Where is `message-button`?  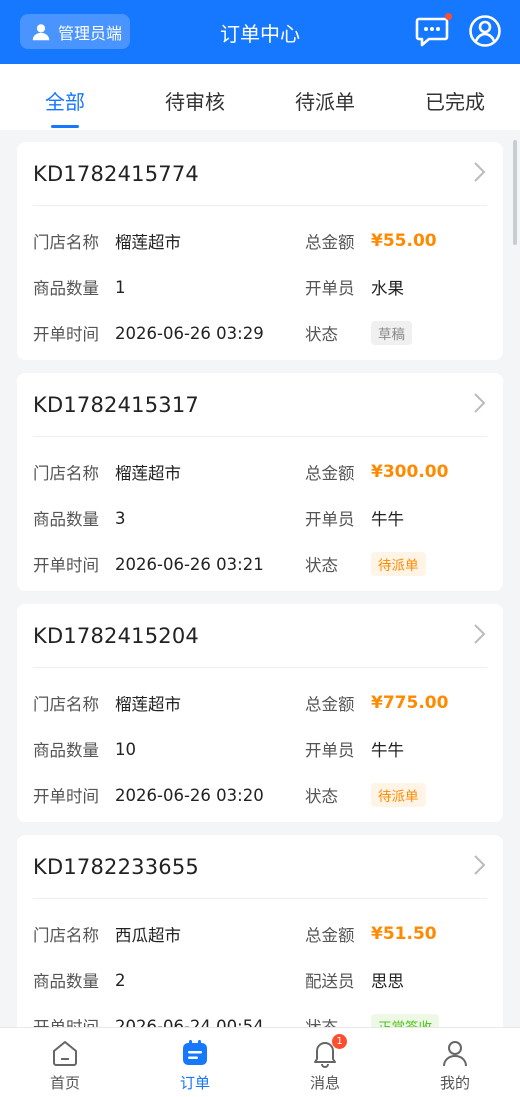 message-button is located at coordinates (433, 30).